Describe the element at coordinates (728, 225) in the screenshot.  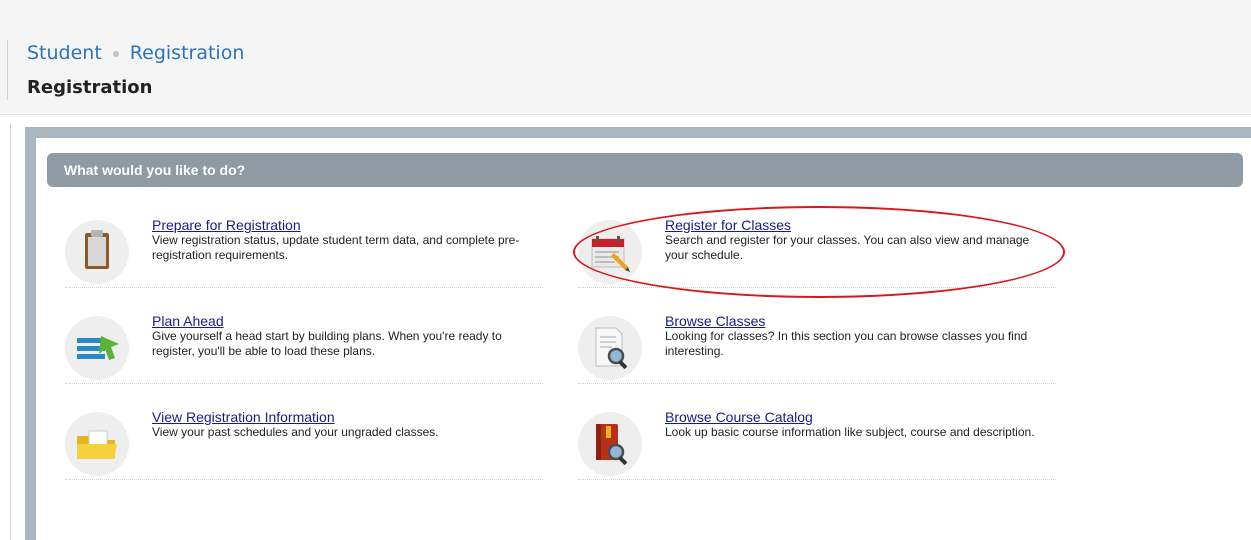
I see `register-for-classes-link: Register for Classes` at that location.